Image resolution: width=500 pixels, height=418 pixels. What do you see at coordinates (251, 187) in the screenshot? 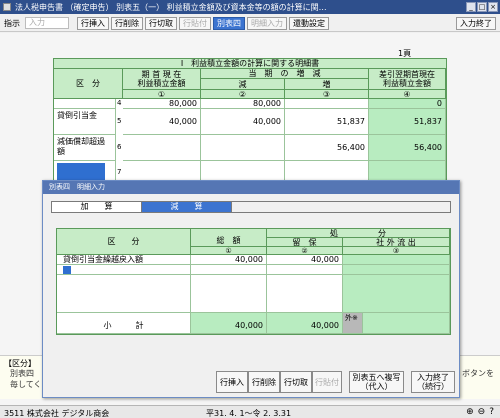
I see `dialog-title: 別表四 明細入力` at bounding box center [251, 187].